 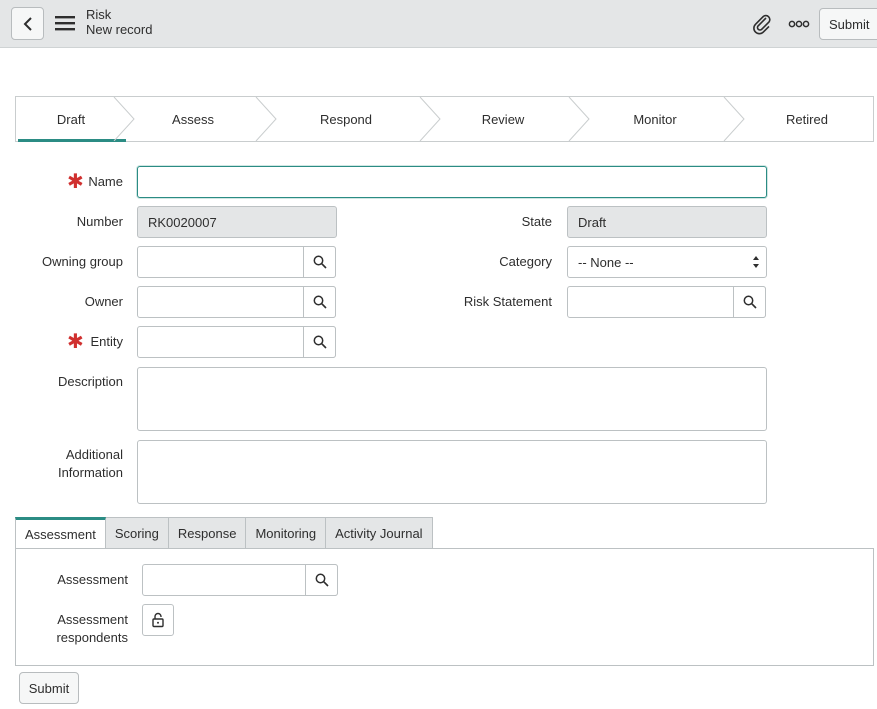 What do you see at coordinates (756, 262) in the screenshot?
I see `select-arrows-icon` at bounding box center [756, 262].